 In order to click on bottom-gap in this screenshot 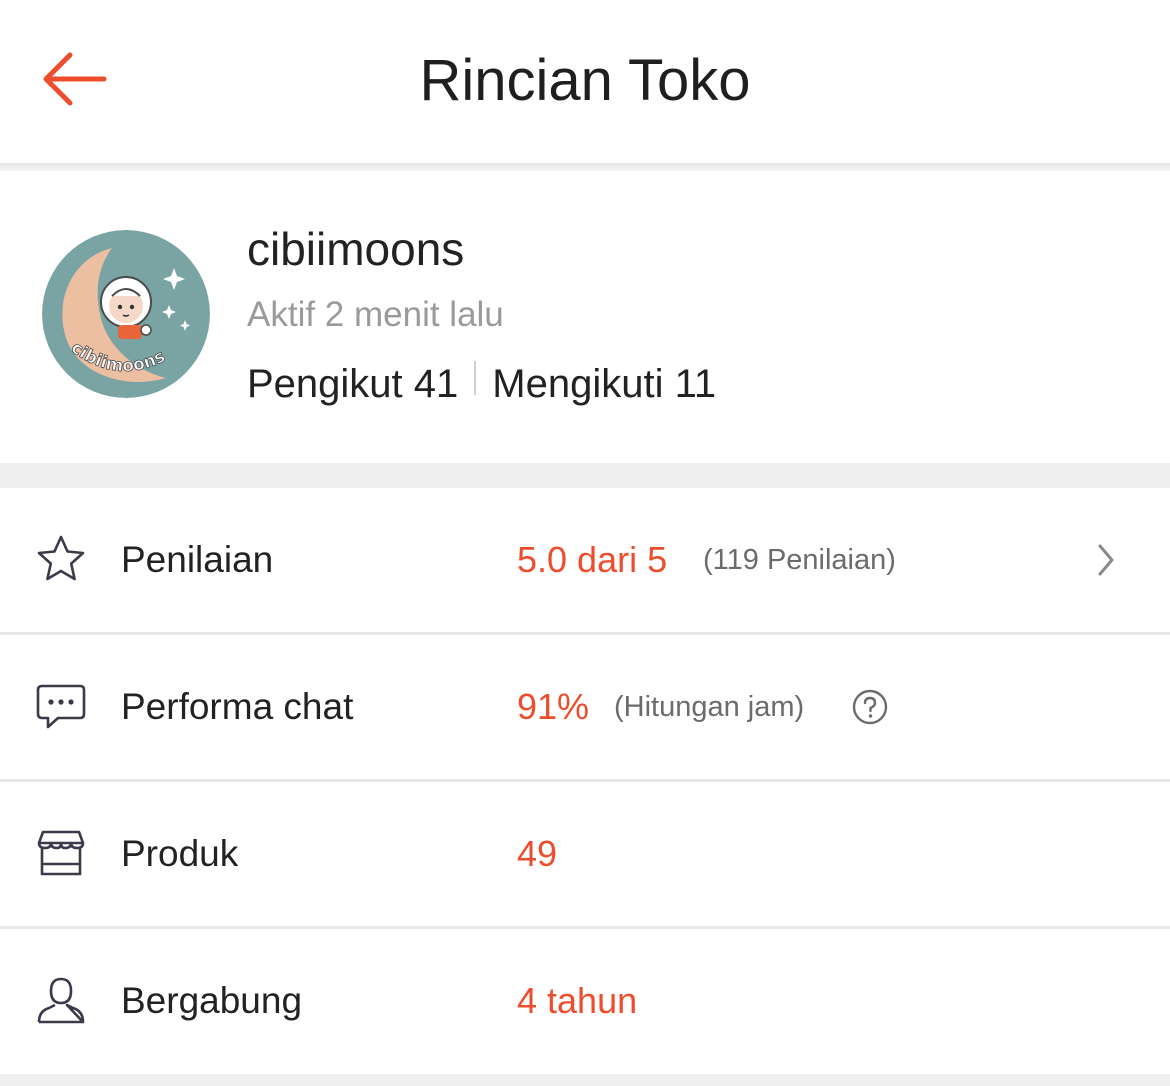, I will do `click(585, 1080)`.